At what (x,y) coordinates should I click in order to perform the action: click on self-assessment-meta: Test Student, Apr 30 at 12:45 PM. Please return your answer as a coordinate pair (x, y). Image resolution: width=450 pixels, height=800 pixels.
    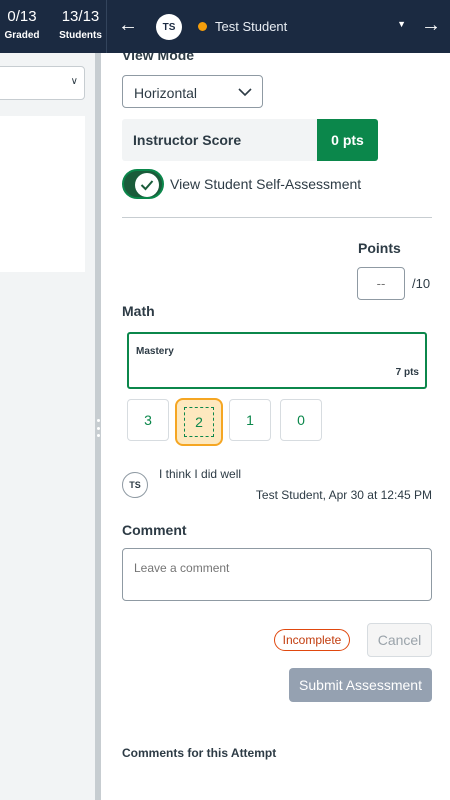
    Looking at the image, I should click on (343, 495).